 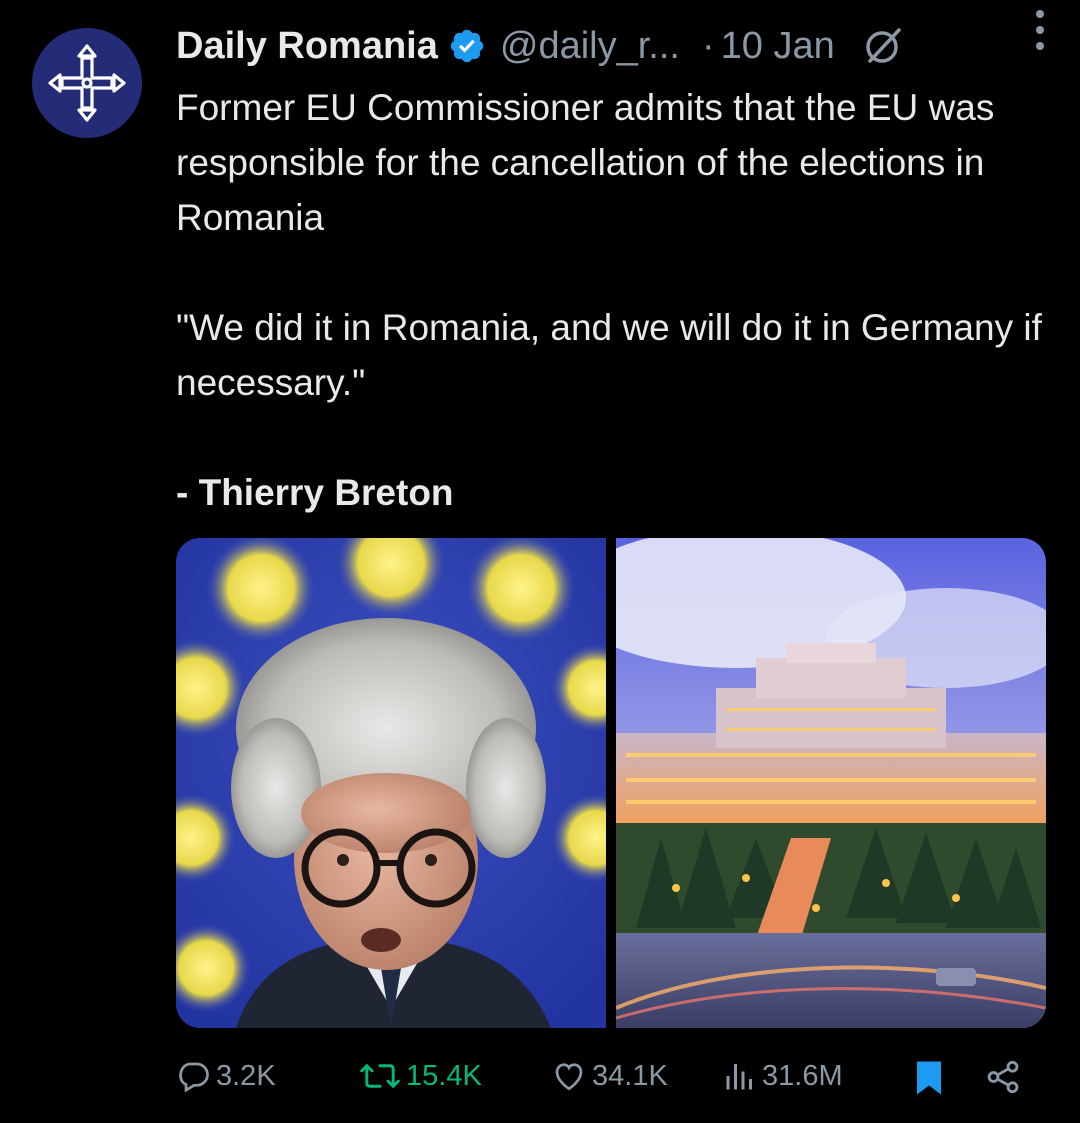 I want to click on post-signature: - Thierry Breton, so click(x=315, y=492).